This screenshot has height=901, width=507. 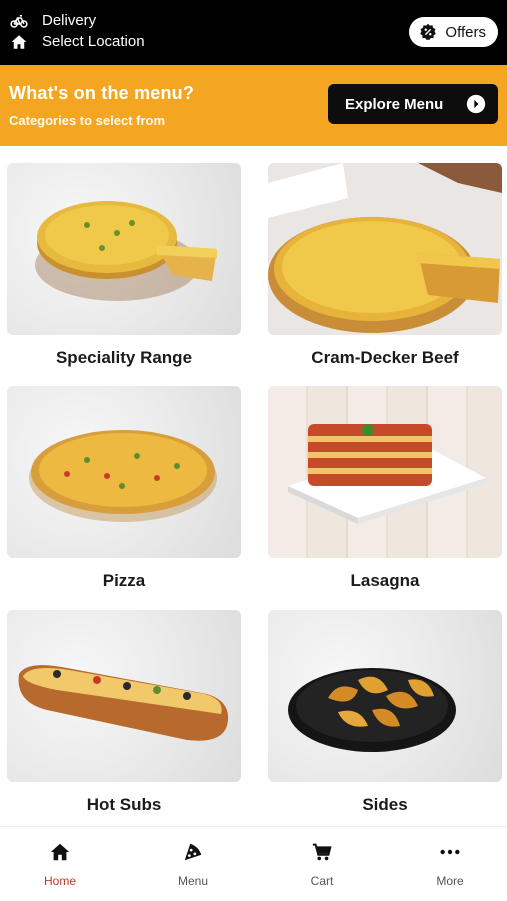 I want to click on category-label: Sides, so click(x=385, y=804).